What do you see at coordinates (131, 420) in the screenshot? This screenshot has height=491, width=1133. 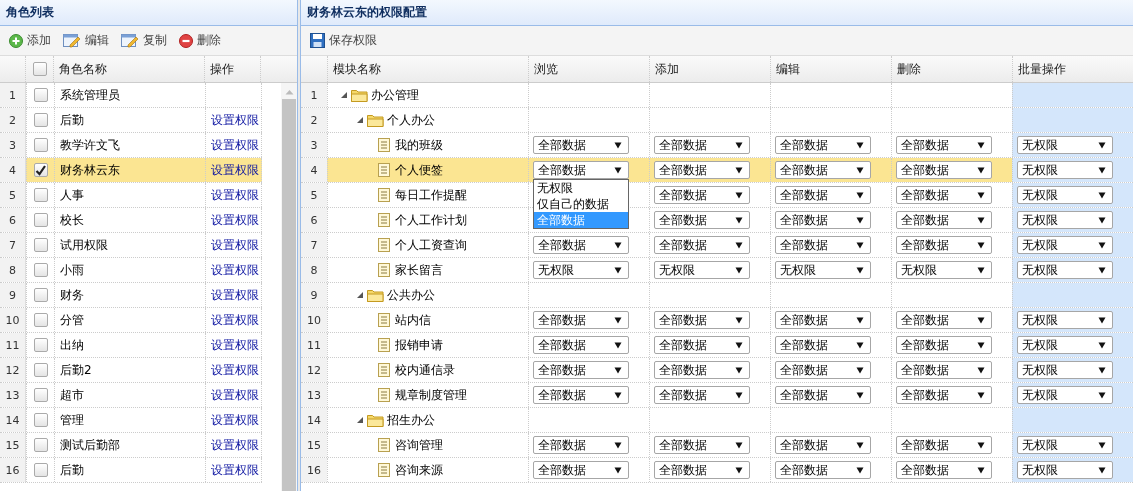 I see `table-row: 14 管理 设置权限` at bounding box center [131, 420].